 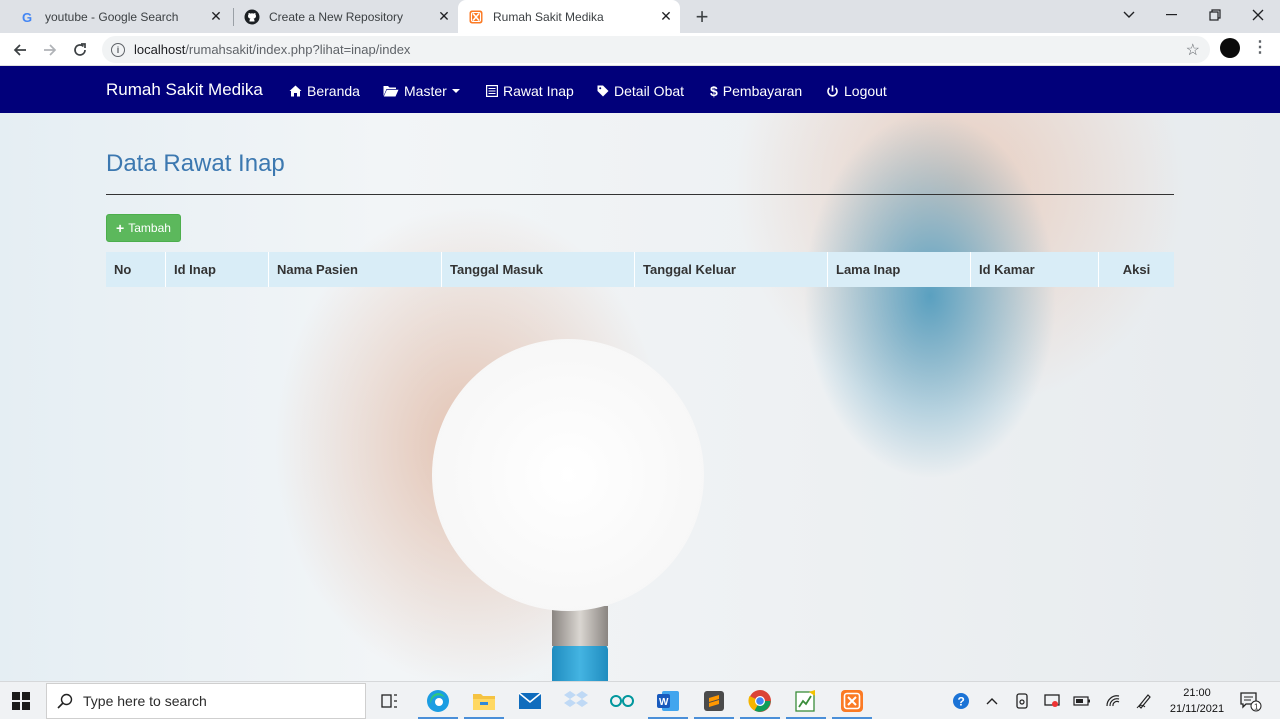 I want to click on taskbar-search-box: Type here to search, so click(x=206, y=701).